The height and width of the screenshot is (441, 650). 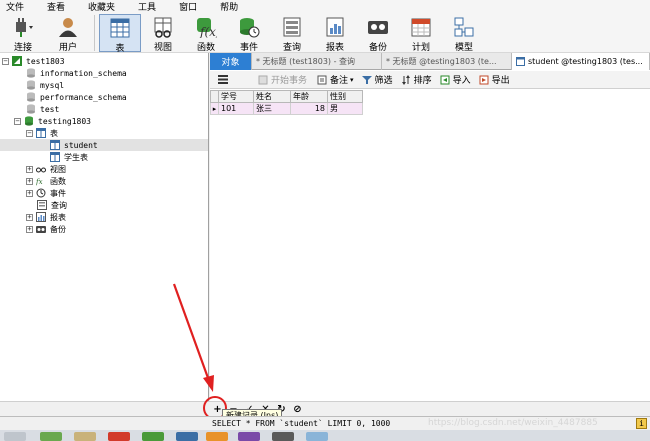 What do you see at coordinates (15, 436) in the screenshot?
I see `taskbar-start-icon` at bounding box center [15, 436].